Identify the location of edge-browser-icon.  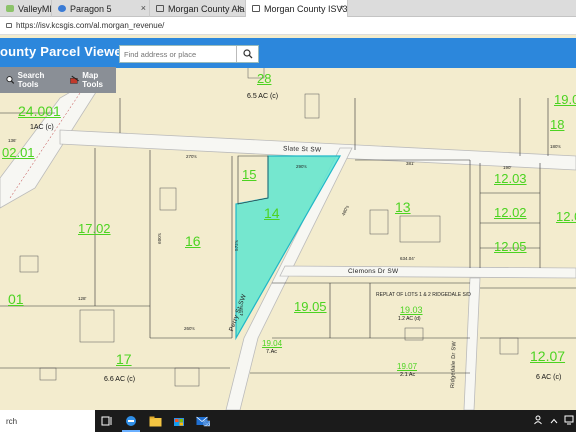
(131, 421).